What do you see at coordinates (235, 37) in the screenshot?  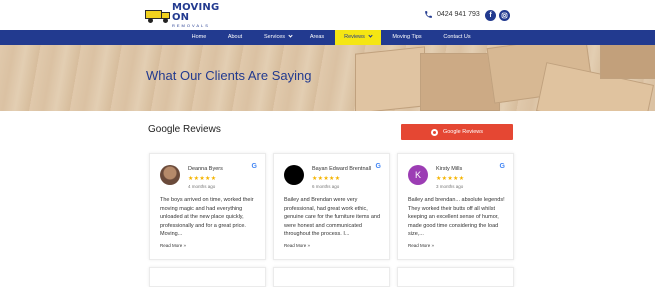 I see `nav-about: About` at bounding box center [235, 37].